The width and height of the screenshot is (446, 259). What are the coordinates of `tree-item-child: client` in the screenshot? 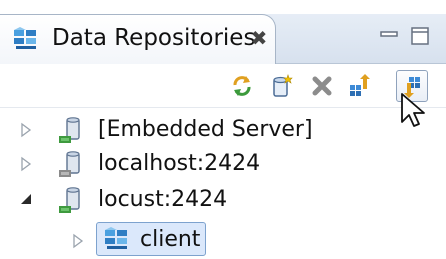 It's located at (223, 240).